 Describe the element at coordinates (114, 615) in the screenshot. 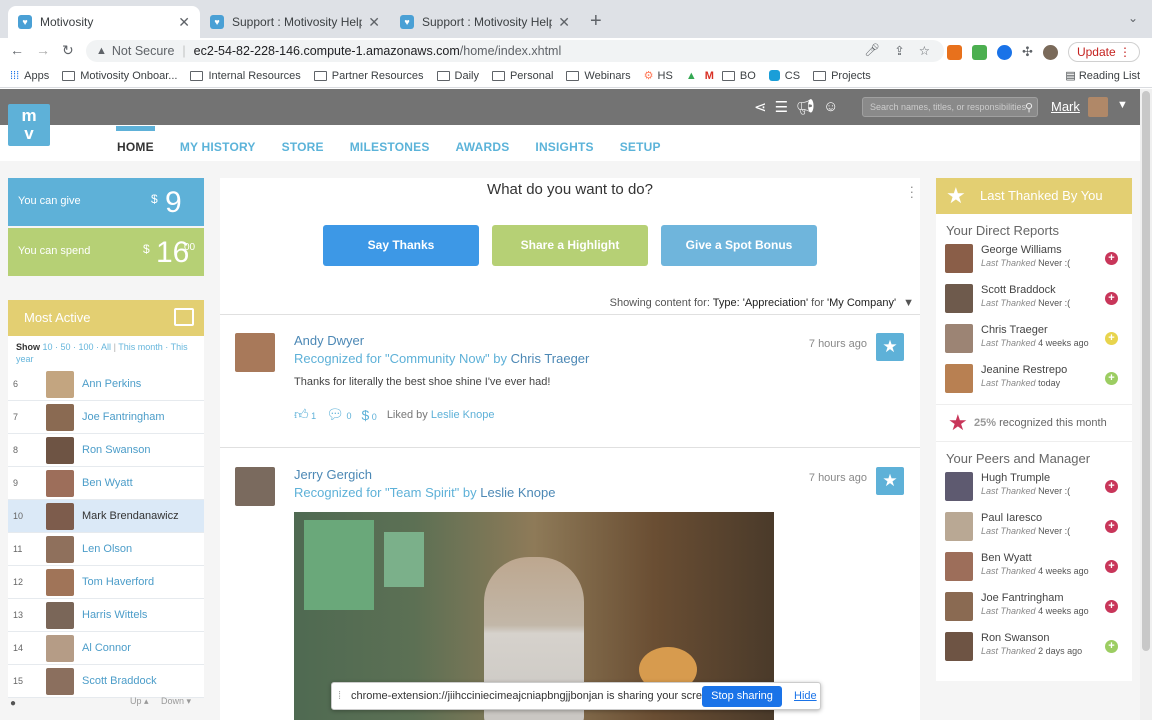

I see `person-name: Harris Wittels` at that location.